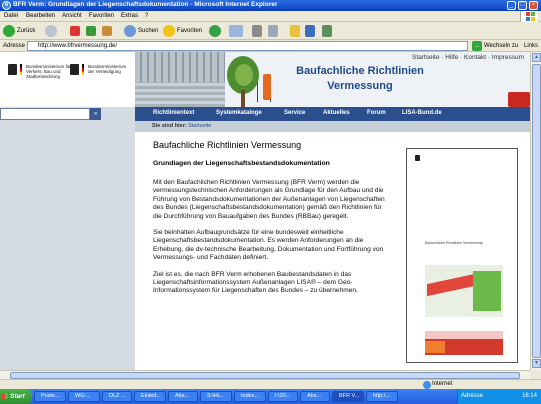  Describe the element at coordinates (40, 16) in the screenshot. I see `menu-bearbeiten: Bearbeiten` at that location.